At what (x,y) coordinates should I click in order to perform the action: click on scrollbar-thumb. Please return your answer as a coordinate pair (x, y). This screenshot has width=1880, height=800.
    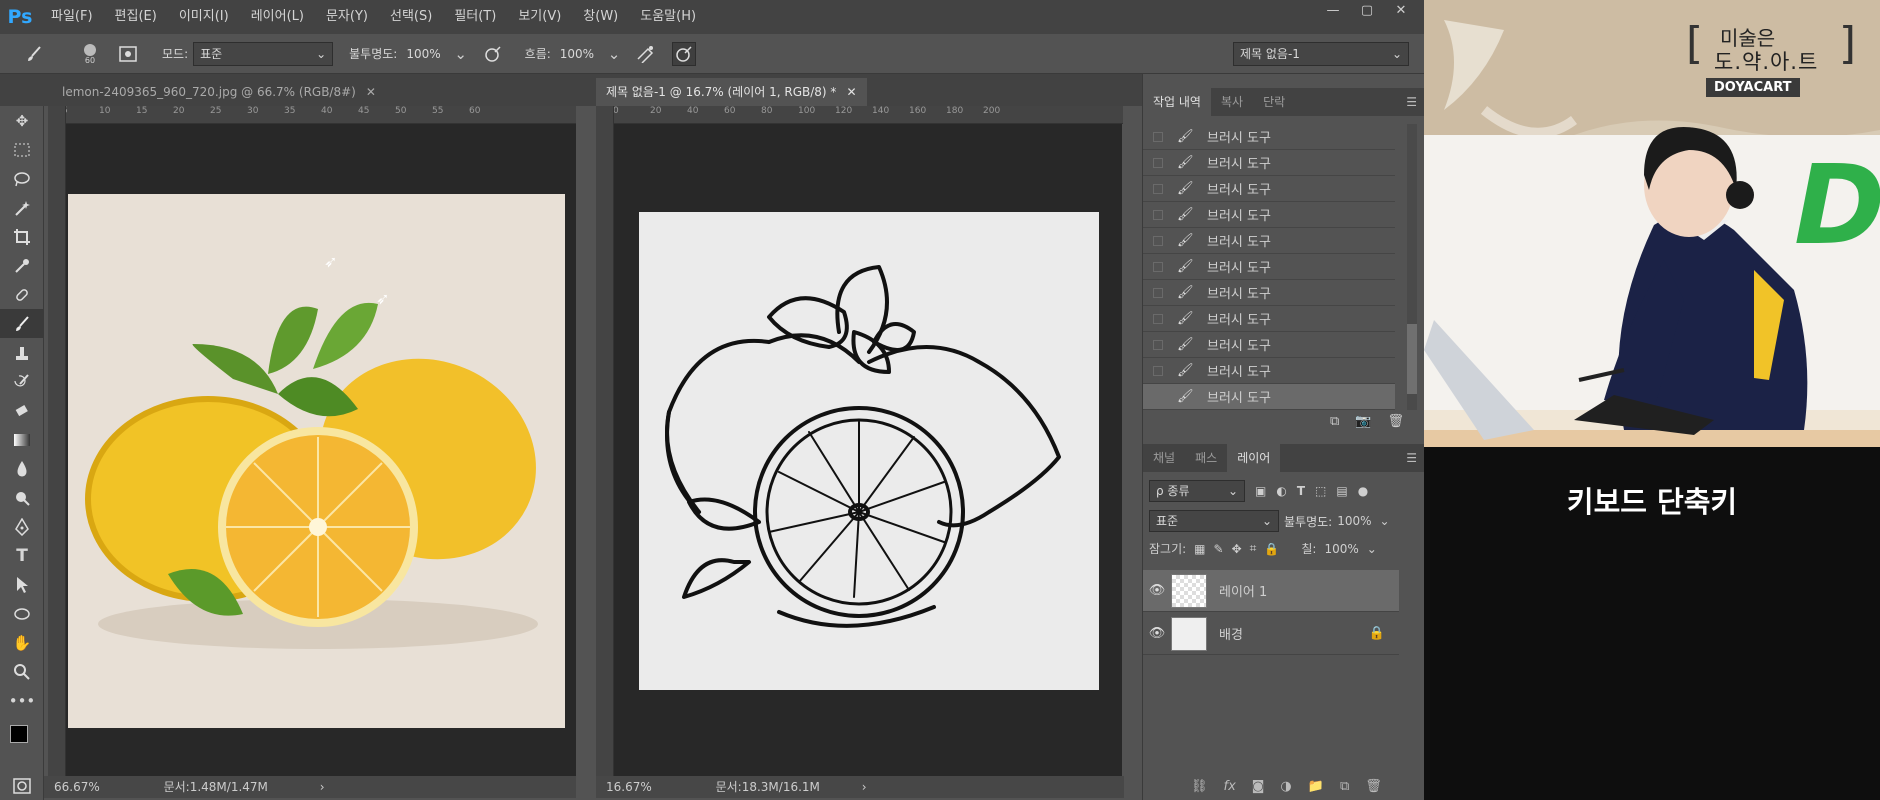
    Looking at the image, I should click on (1412, 359).